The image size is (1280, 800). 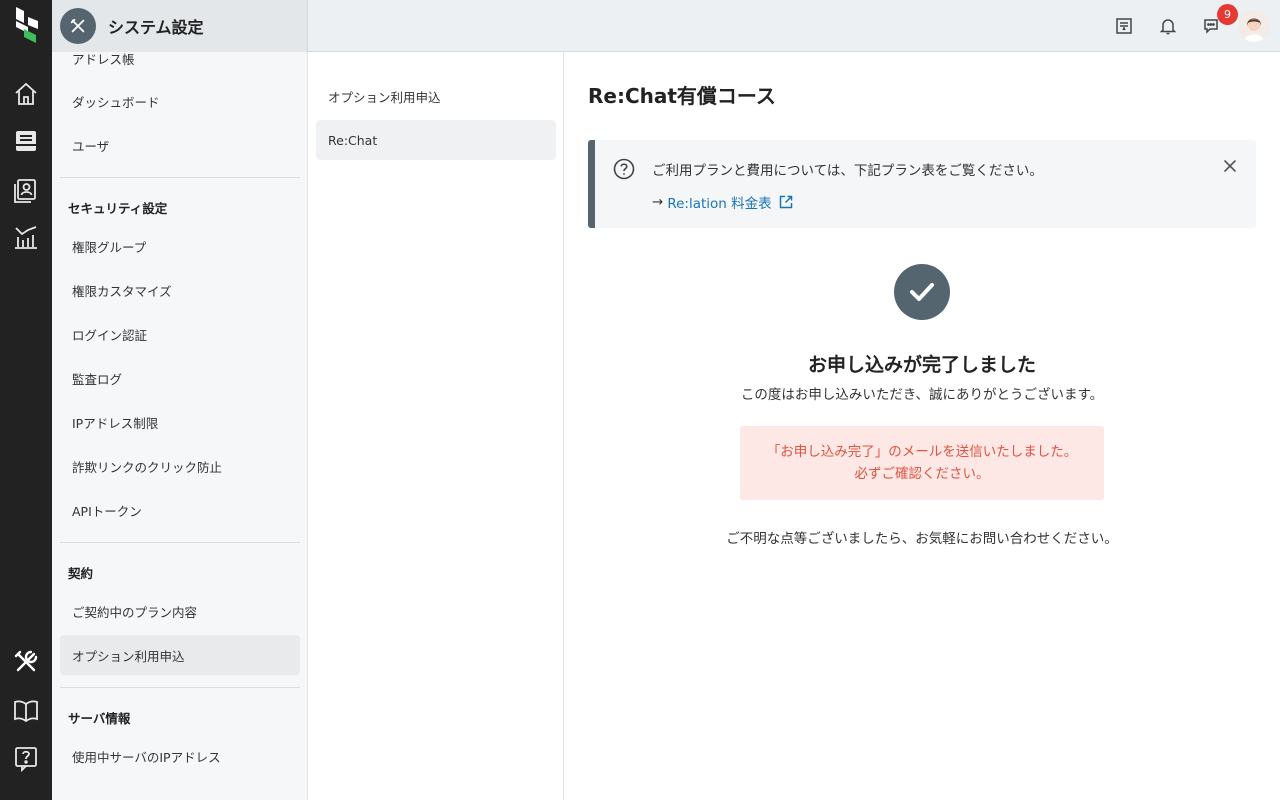 I want to click on mail-notice-line2: 必ずご確認ください。, so click(x=922, y=474).